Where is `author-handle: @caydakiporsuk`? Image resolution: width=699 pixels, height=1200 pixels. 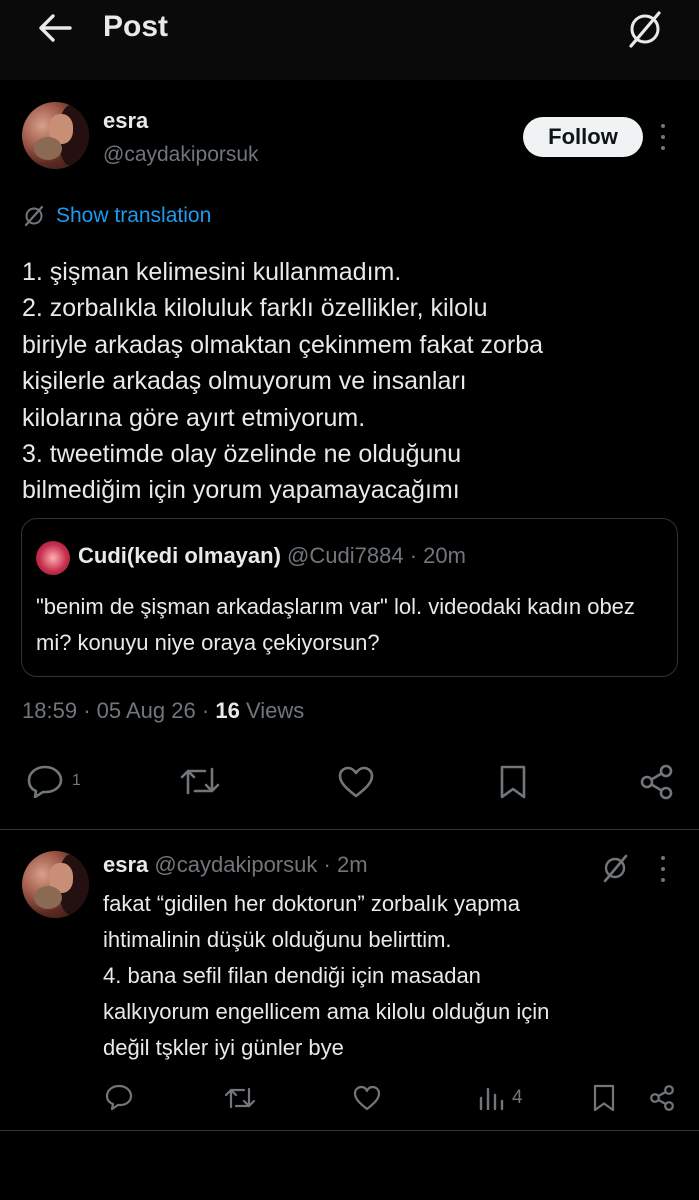
author-handle: @caydakiporsuk is located at coordinates (181, 155).